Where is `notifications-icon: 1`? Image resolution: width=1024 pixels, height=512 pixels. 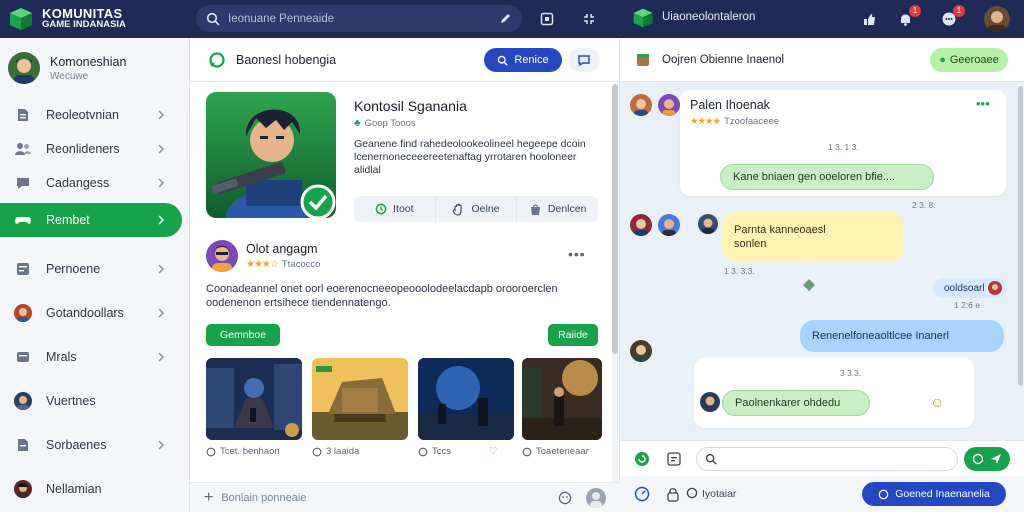
notifications-icon: 1 is located at coordinates (908, 16).